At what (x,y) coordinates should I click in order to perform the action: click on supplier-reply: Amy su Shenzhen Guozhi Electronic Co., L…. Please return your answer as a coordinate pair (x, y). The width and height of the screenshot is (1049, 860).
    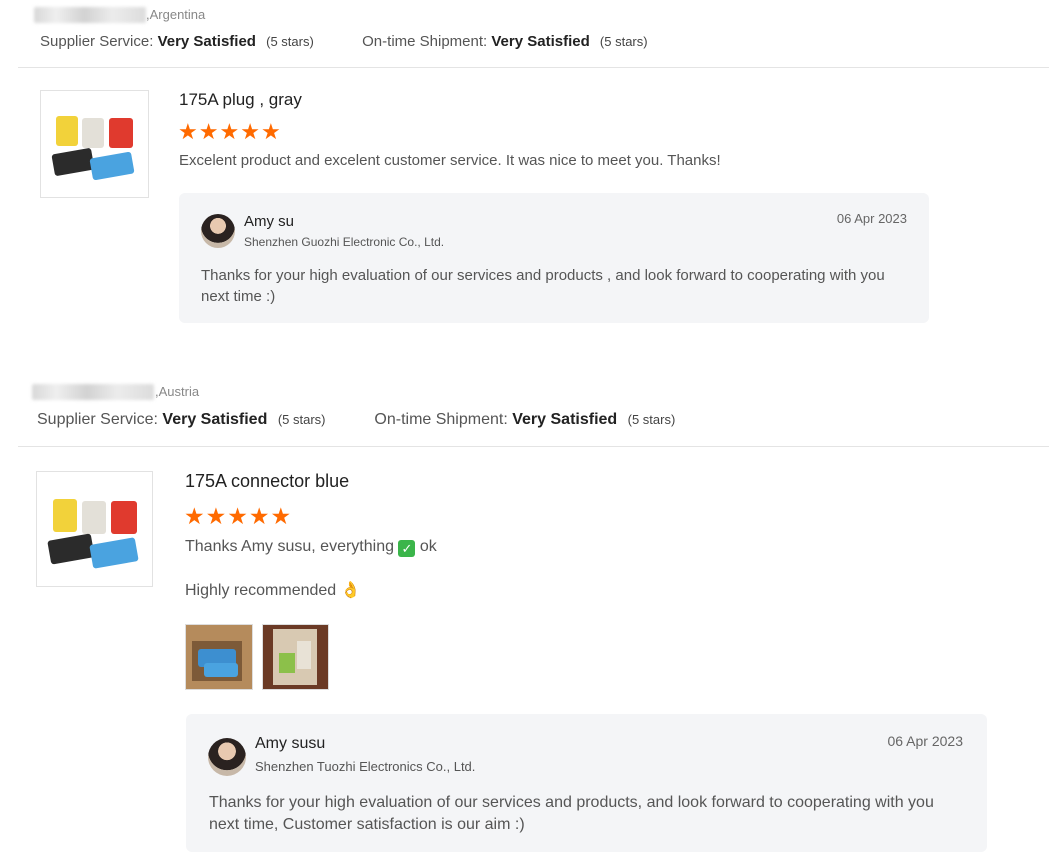
    Looking at the image, I should click on (554, 258).